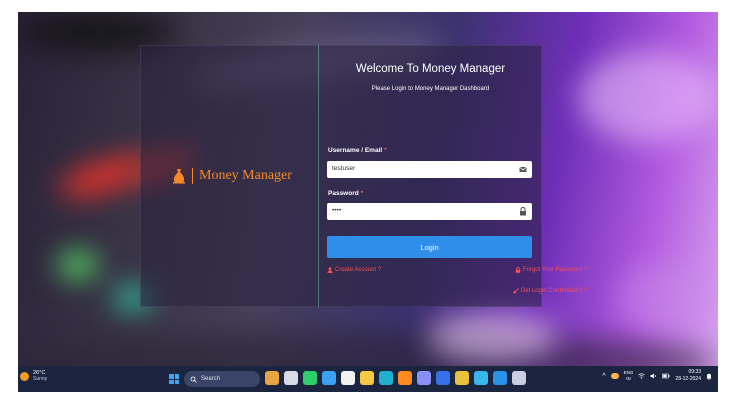 This screenshot has width=753, height=404. What do you see at coordinates (430, 89) in the screenshot?
I see `login-subtitle: Please Login to Money Manager Dashboard` at bounding box center [430, 89].